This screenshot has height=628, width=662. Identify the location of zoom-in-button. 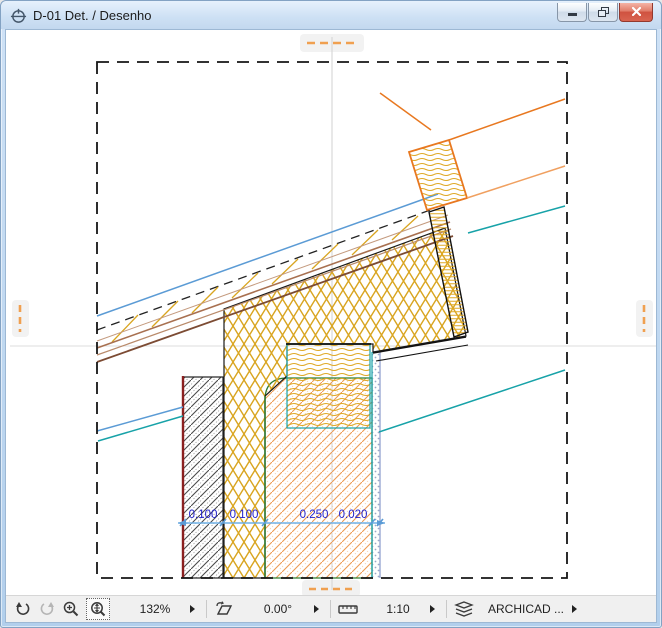
(71, 609).